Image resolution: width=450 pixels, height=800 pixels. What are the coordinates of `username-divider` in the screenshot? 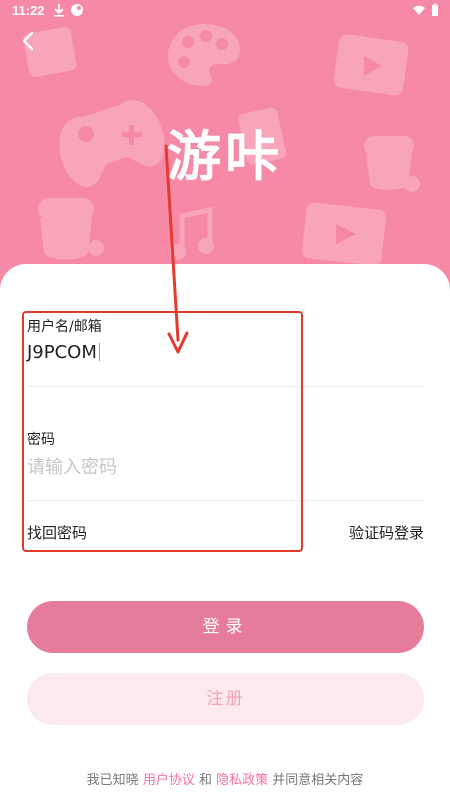 It's located at (225, 386).